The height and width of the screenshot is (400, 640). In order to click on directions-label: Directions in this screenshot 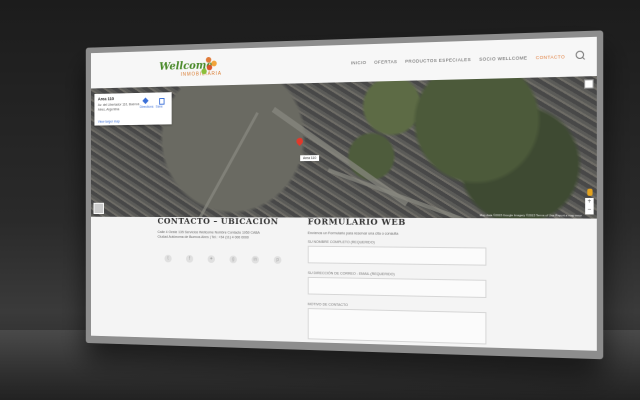, I will do `click(147, 107)`.